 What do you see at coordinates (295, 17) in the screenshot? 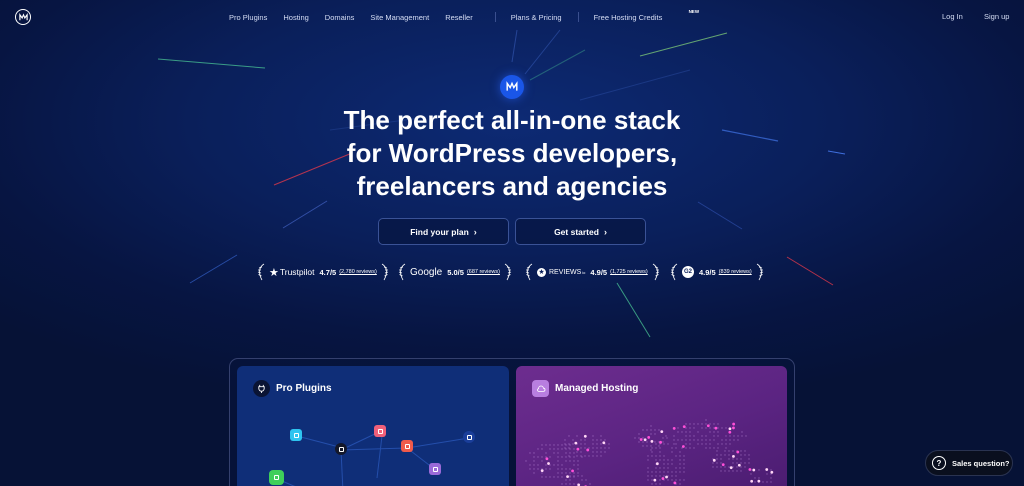
I see `nav-hosting: Hosting` at bounding box center [295, 17].